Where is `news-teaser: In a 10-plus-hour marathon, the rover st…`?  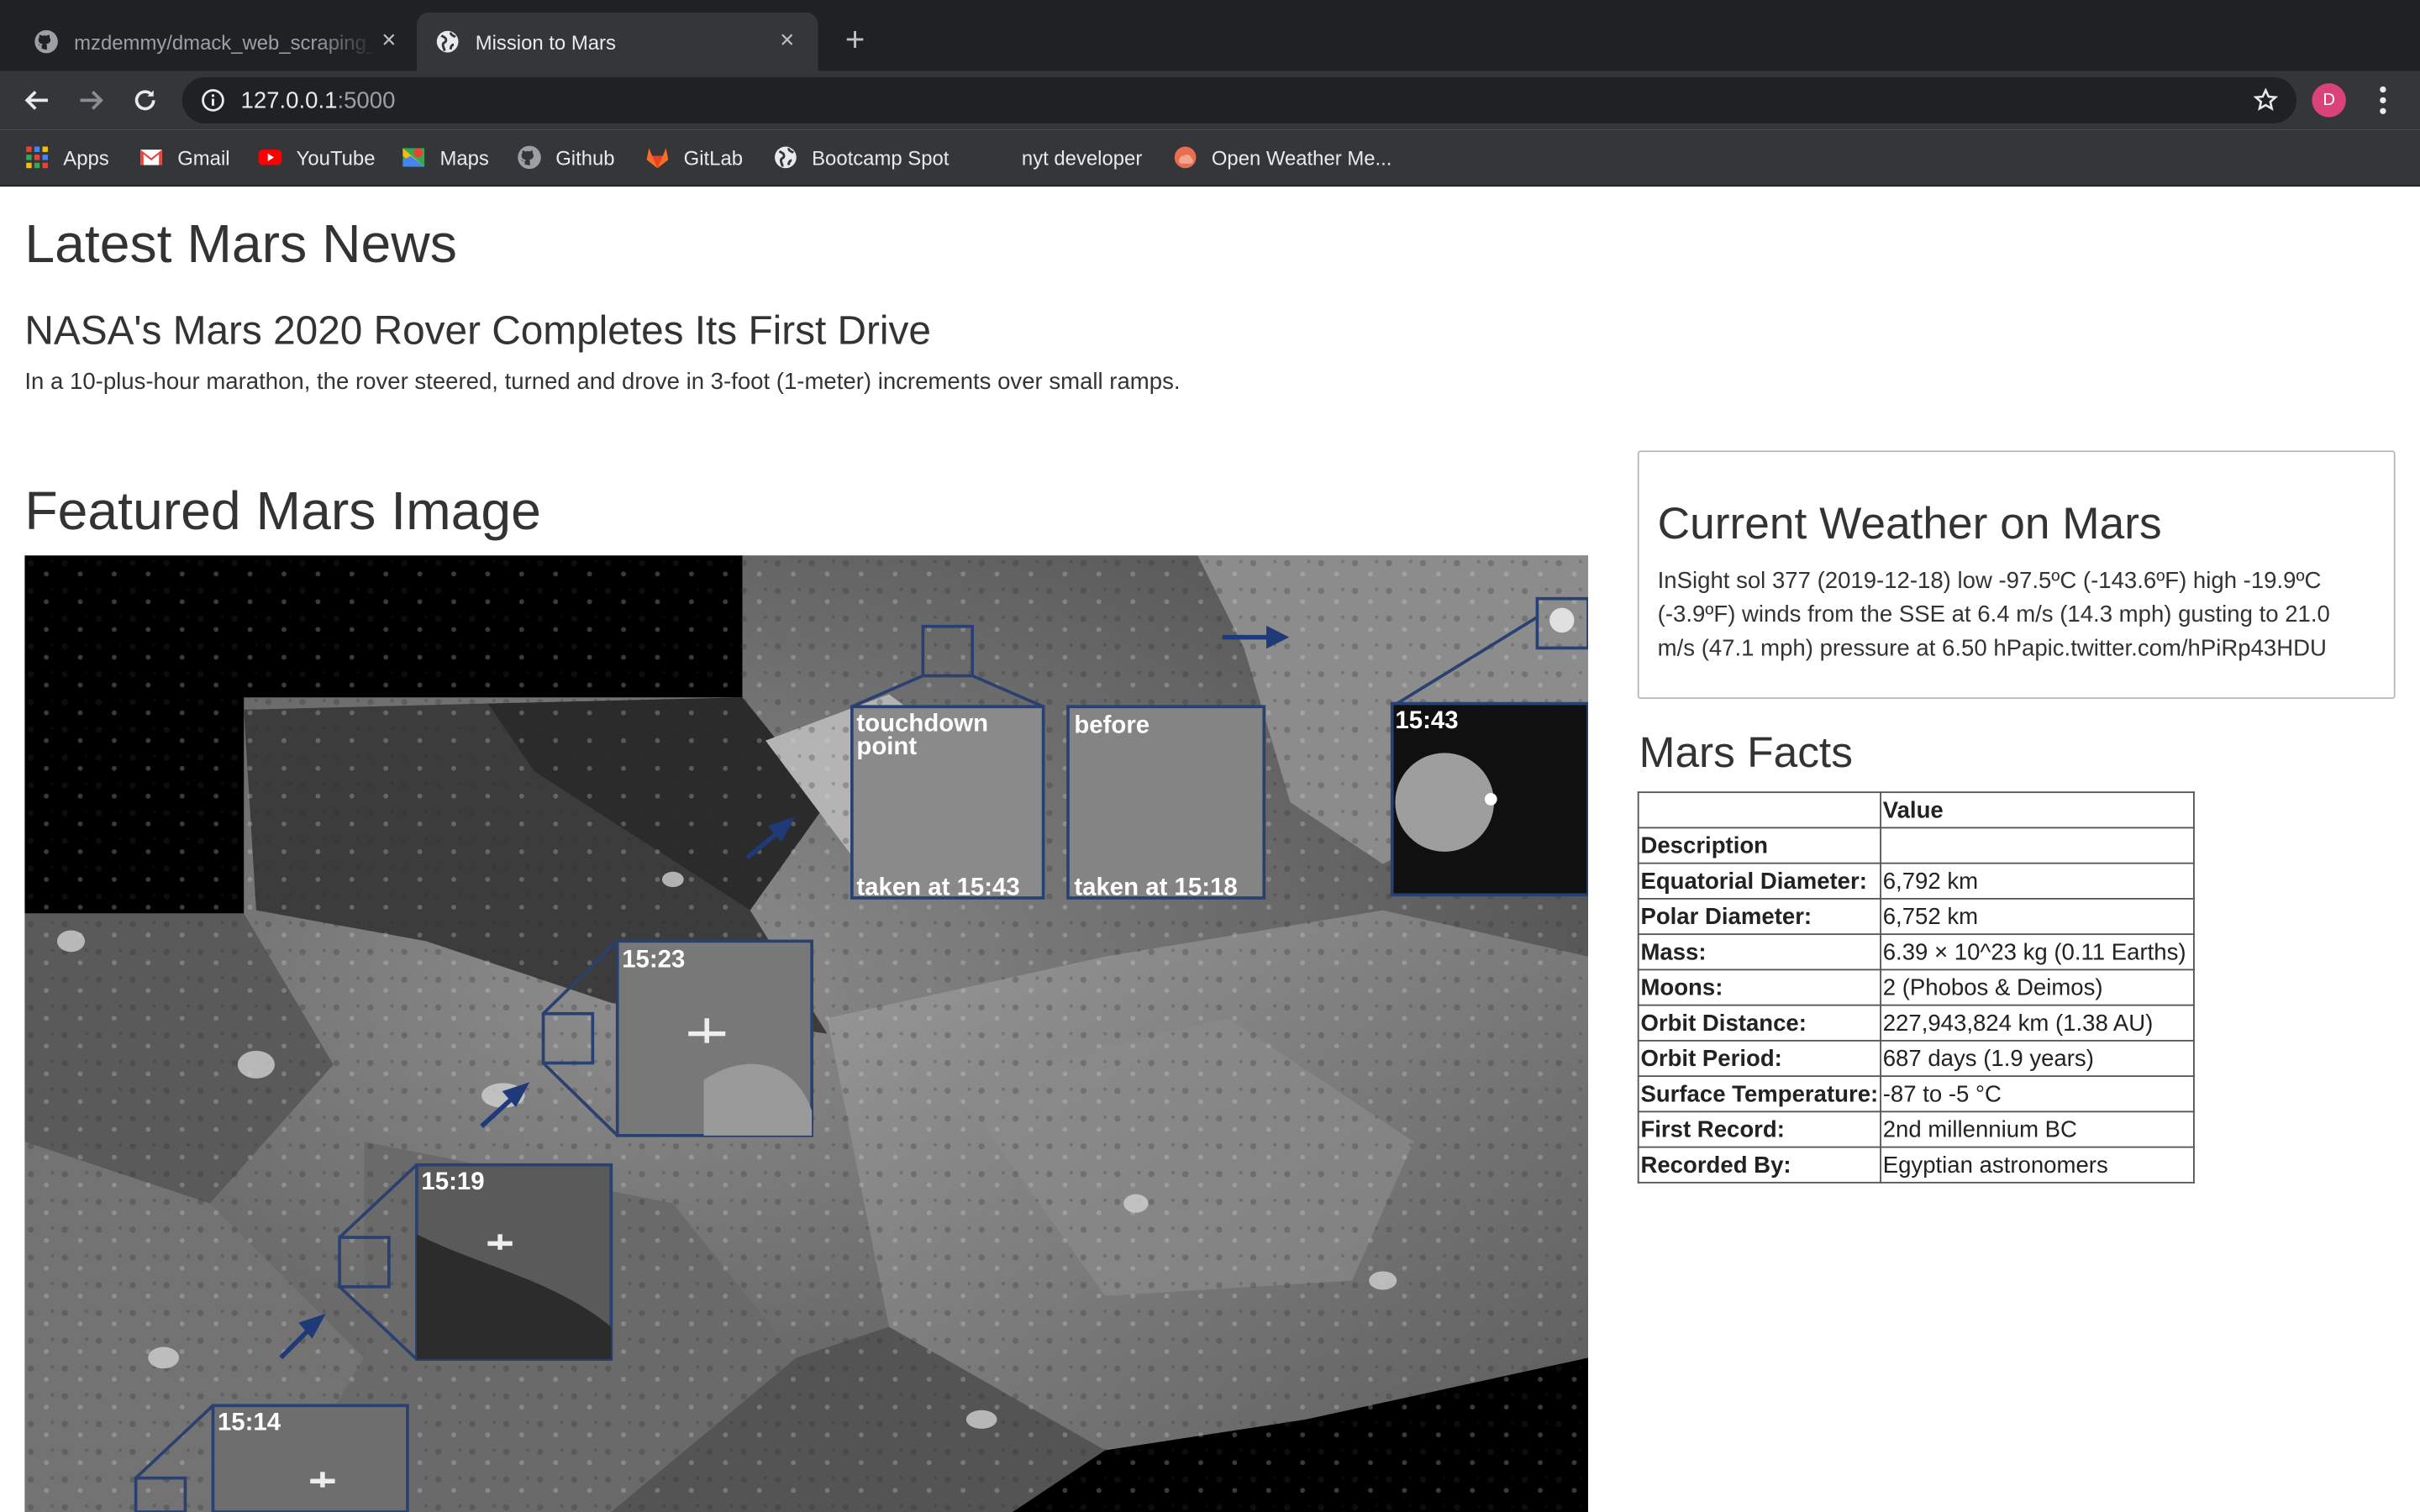 news-teaser: In a 10-plus-hour marathon, the rover st… is located at coordinates (602, 382).